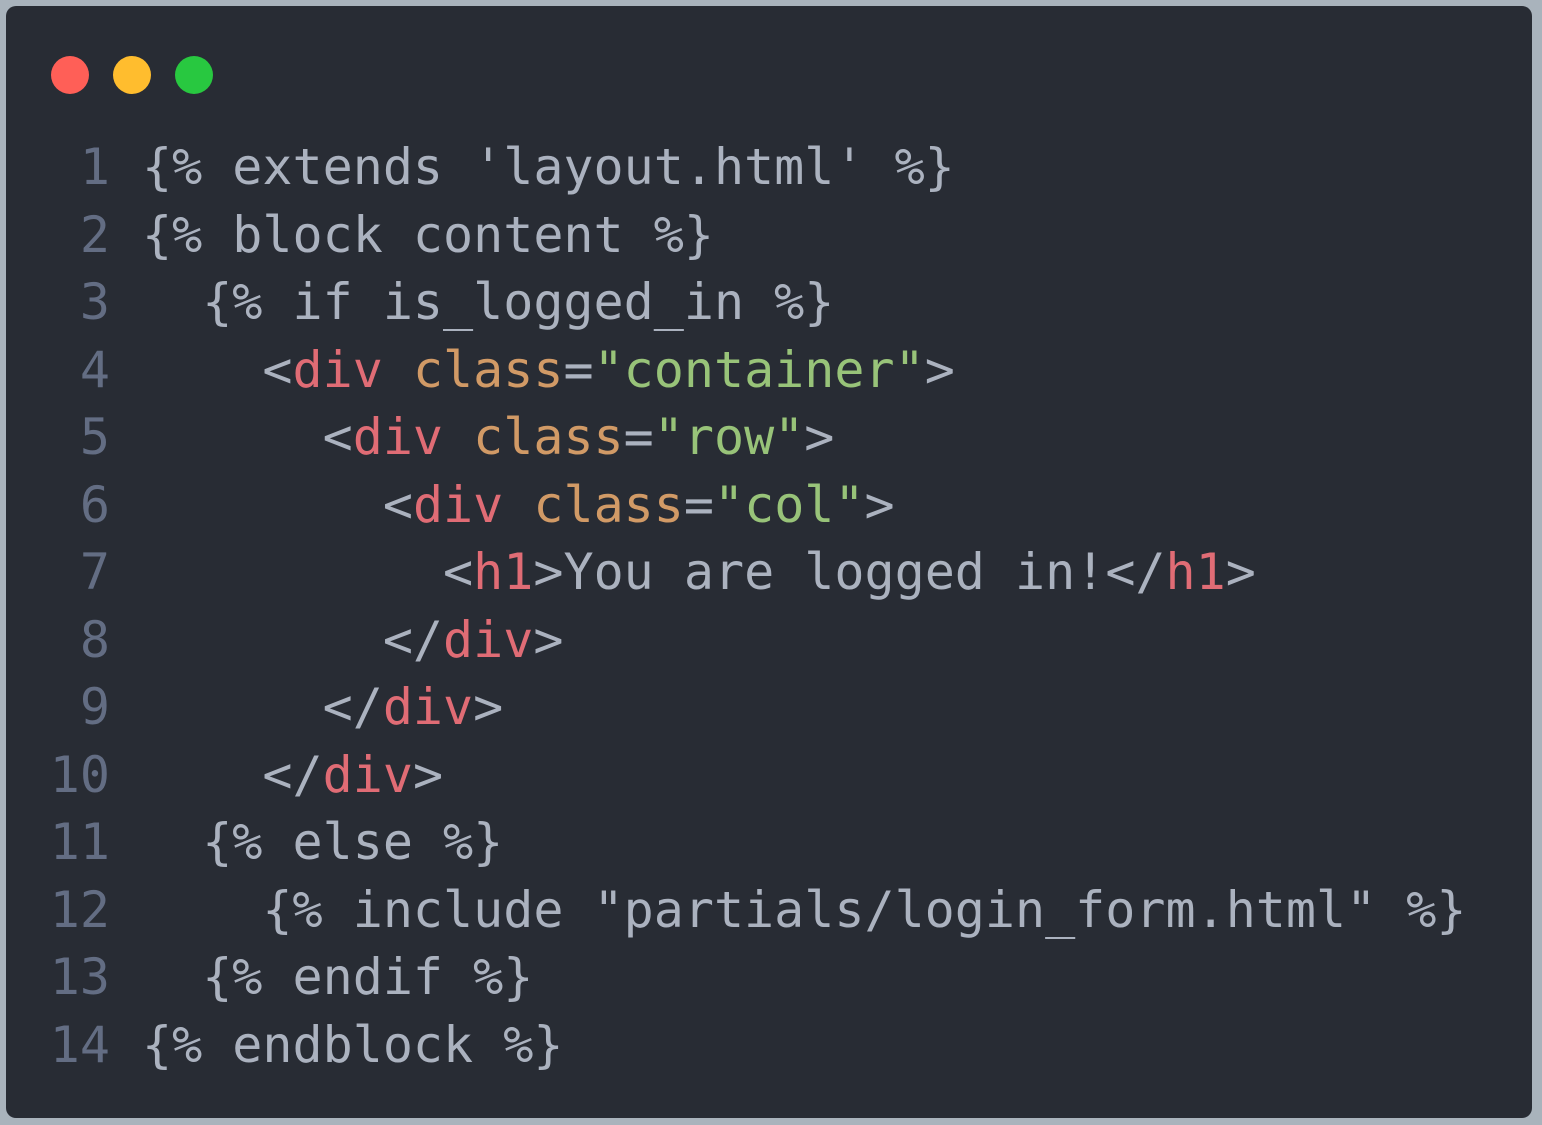  What do you see at coordinates (804, 909) in the screenshot?
I see `code-token-text: {% include "partials/login_form.html" %}` at bounding box center [804, 909].